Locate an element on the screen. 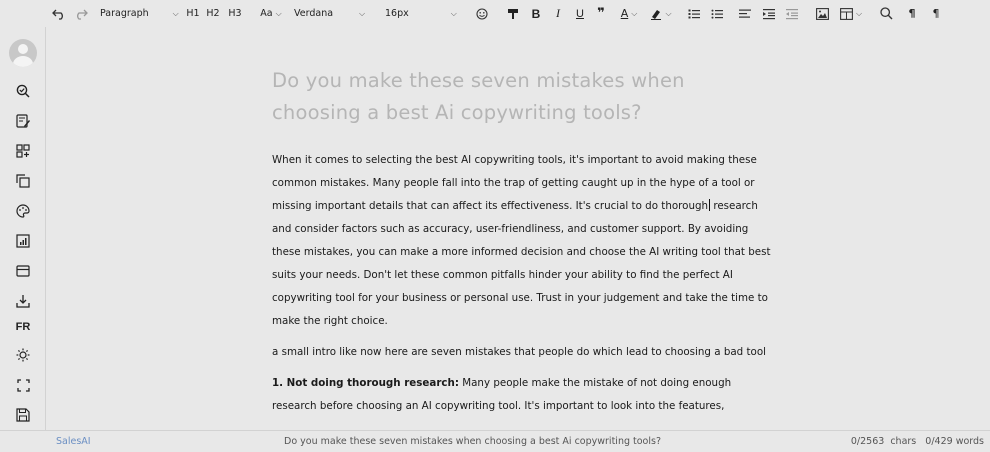  undo-icon is located at coordinates (59, 13).